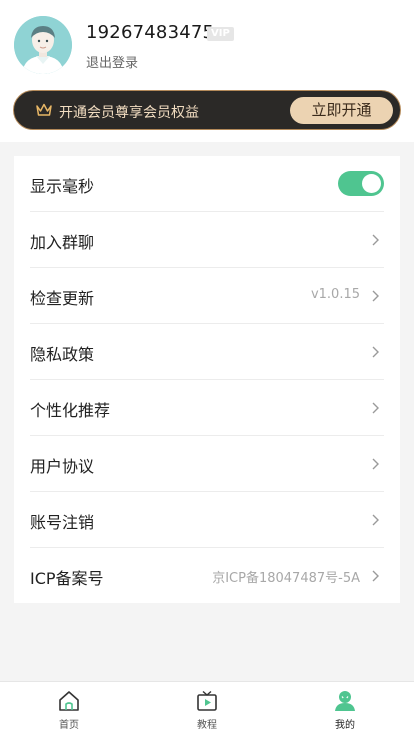 Image resolution: width=414 pixels, height=736 pixels. Describe the element at coordinates (62, 466) in the screenshot. I see `setting-label: 用户协议` at that location.